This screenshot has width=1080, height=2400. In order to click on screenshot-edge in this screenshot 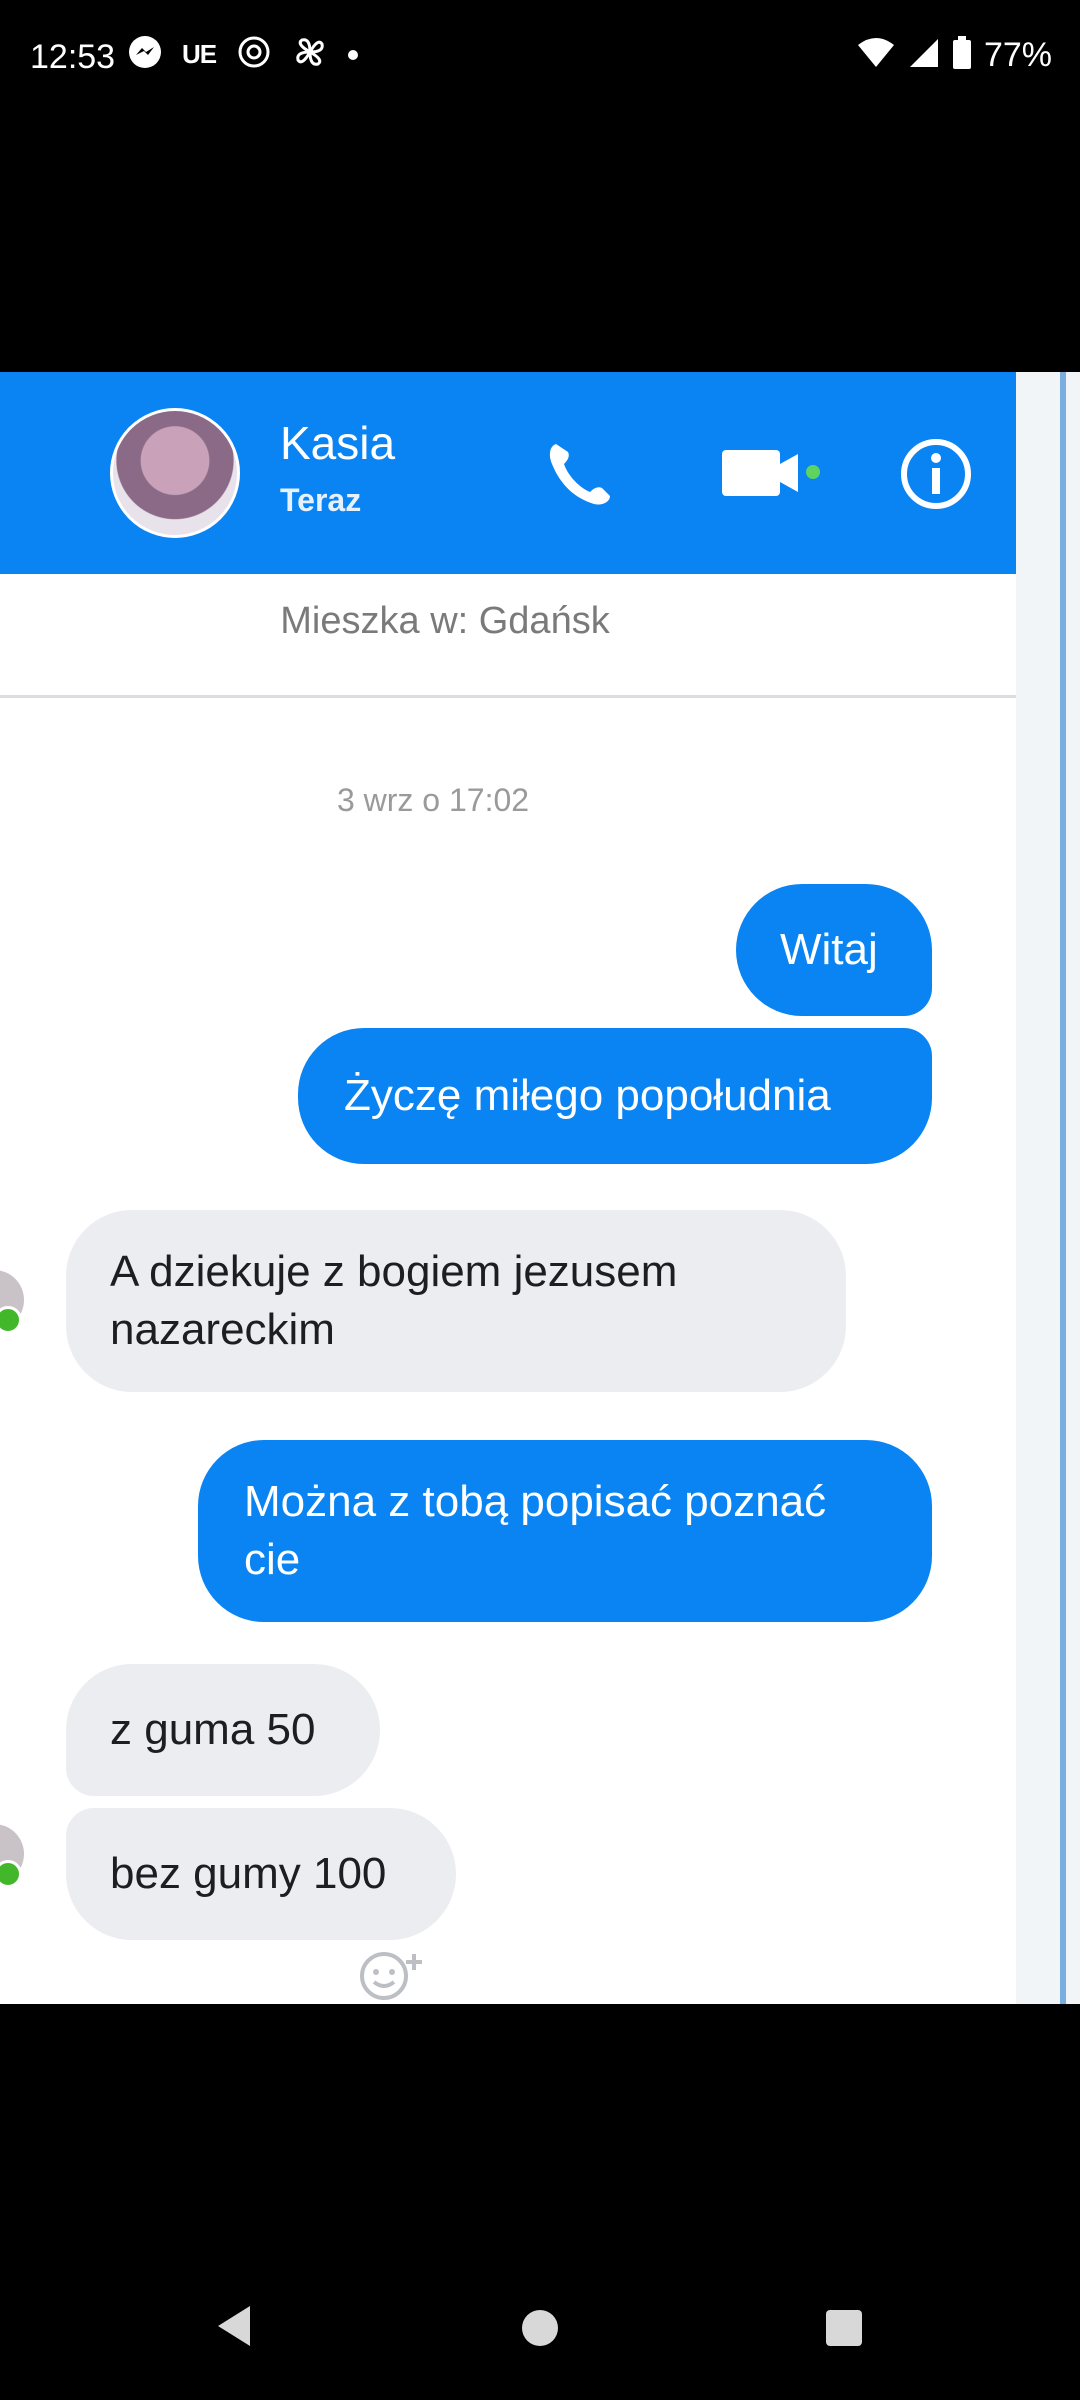, I will do `click(1048, 1188)`.